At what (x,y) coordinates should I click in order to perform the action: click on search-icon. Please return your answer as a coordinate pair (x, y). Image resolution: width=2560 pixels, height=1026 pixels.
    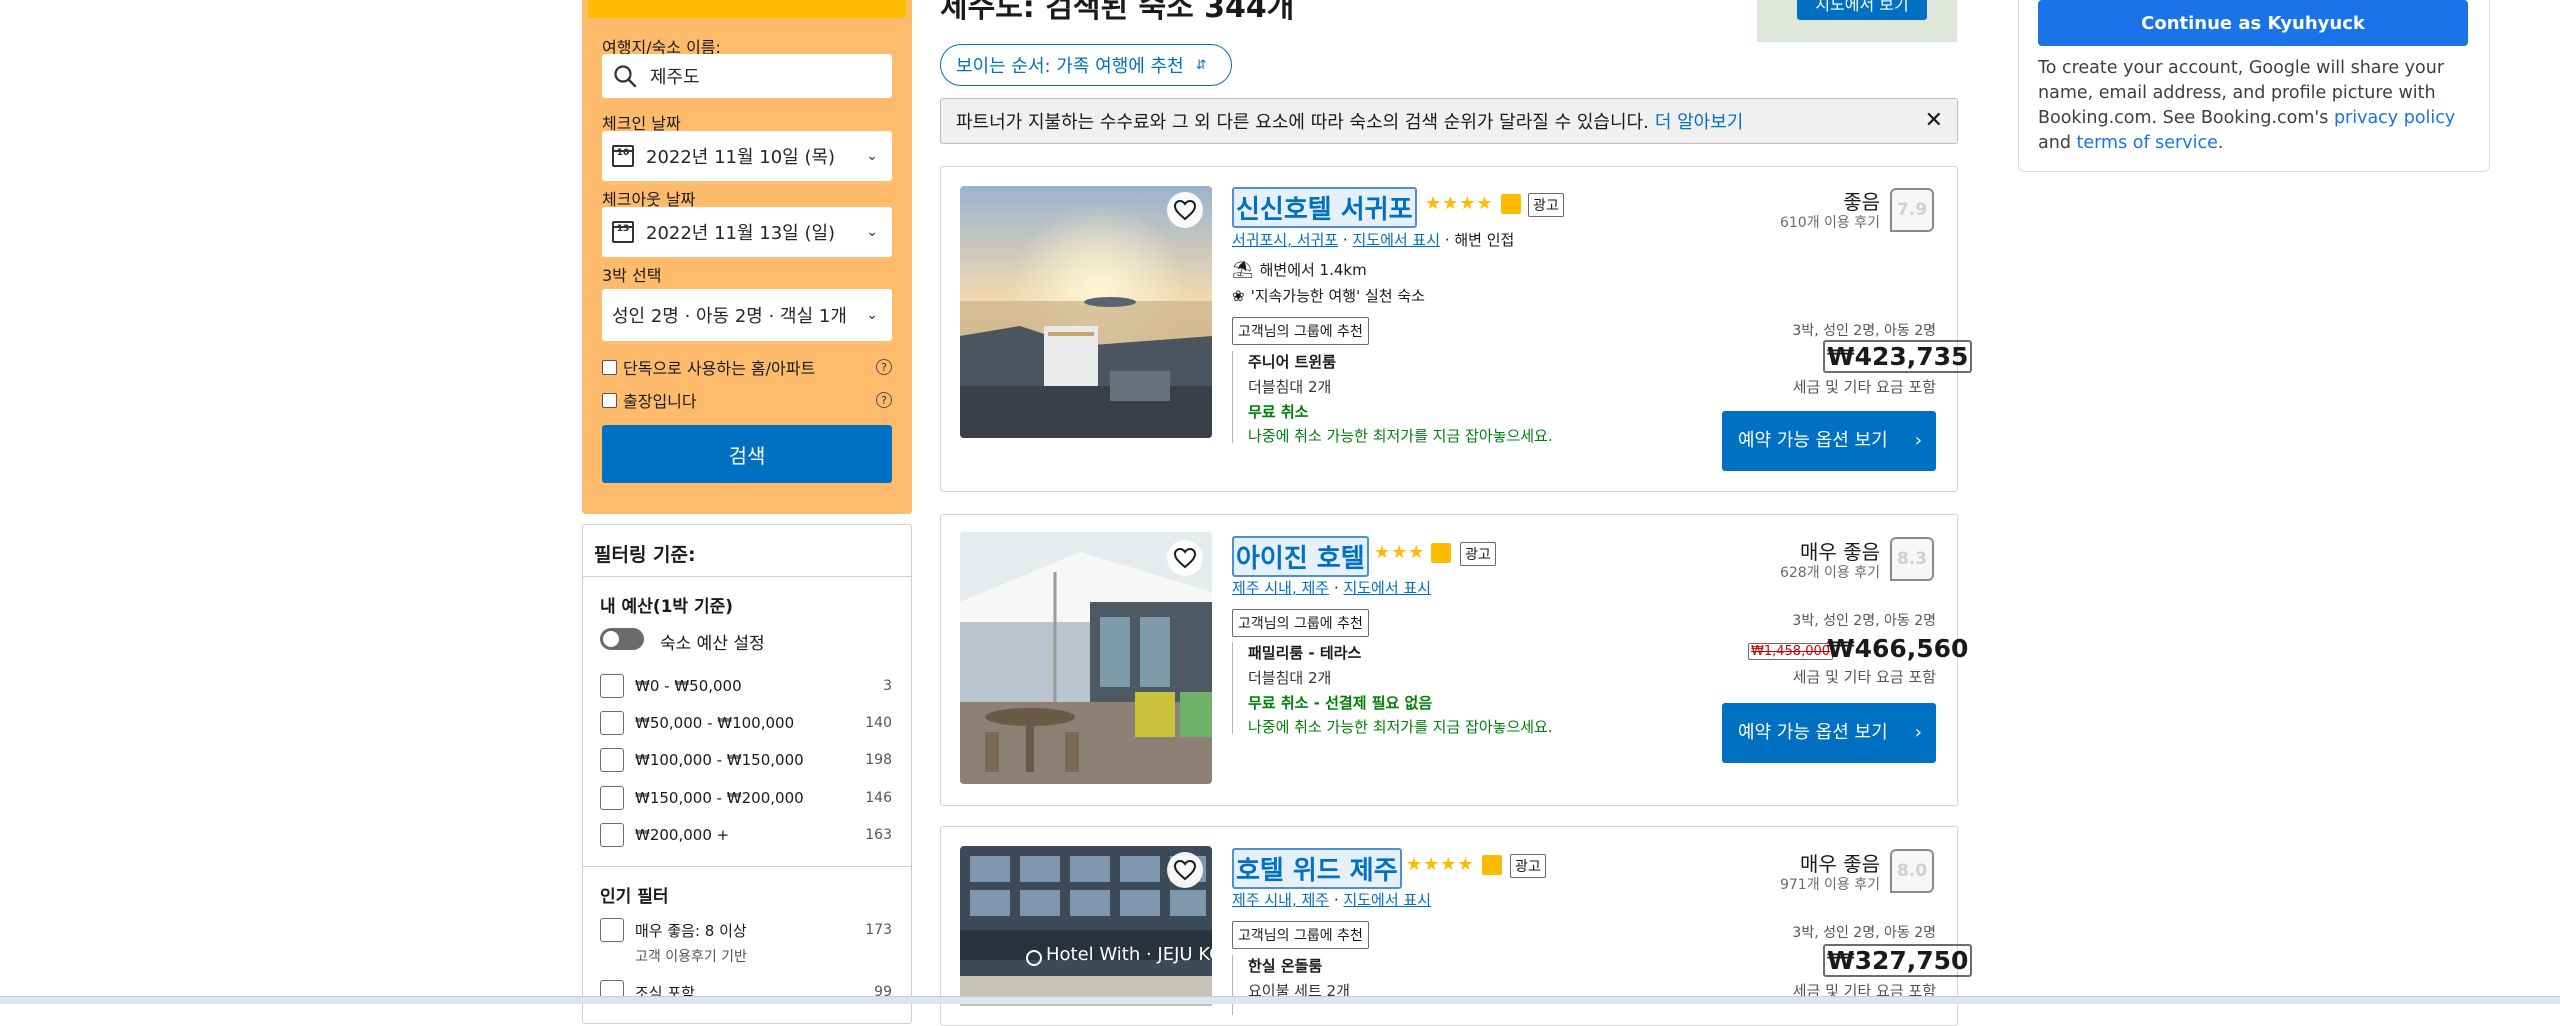
    Looking at the image, I should click on (625, 76).